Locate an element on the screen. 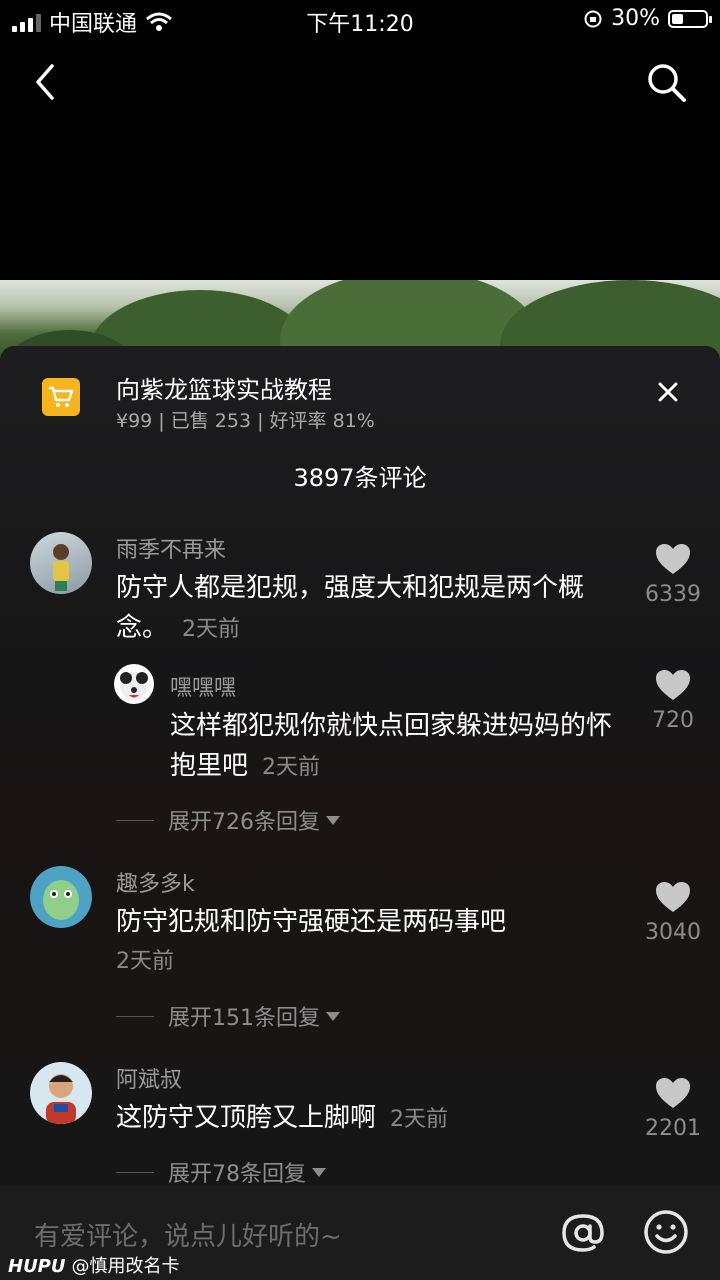 This screenshot has width=720, height=1280. watermark: HUPU @慎用改名卡 is located at coordinates (94, 1265).